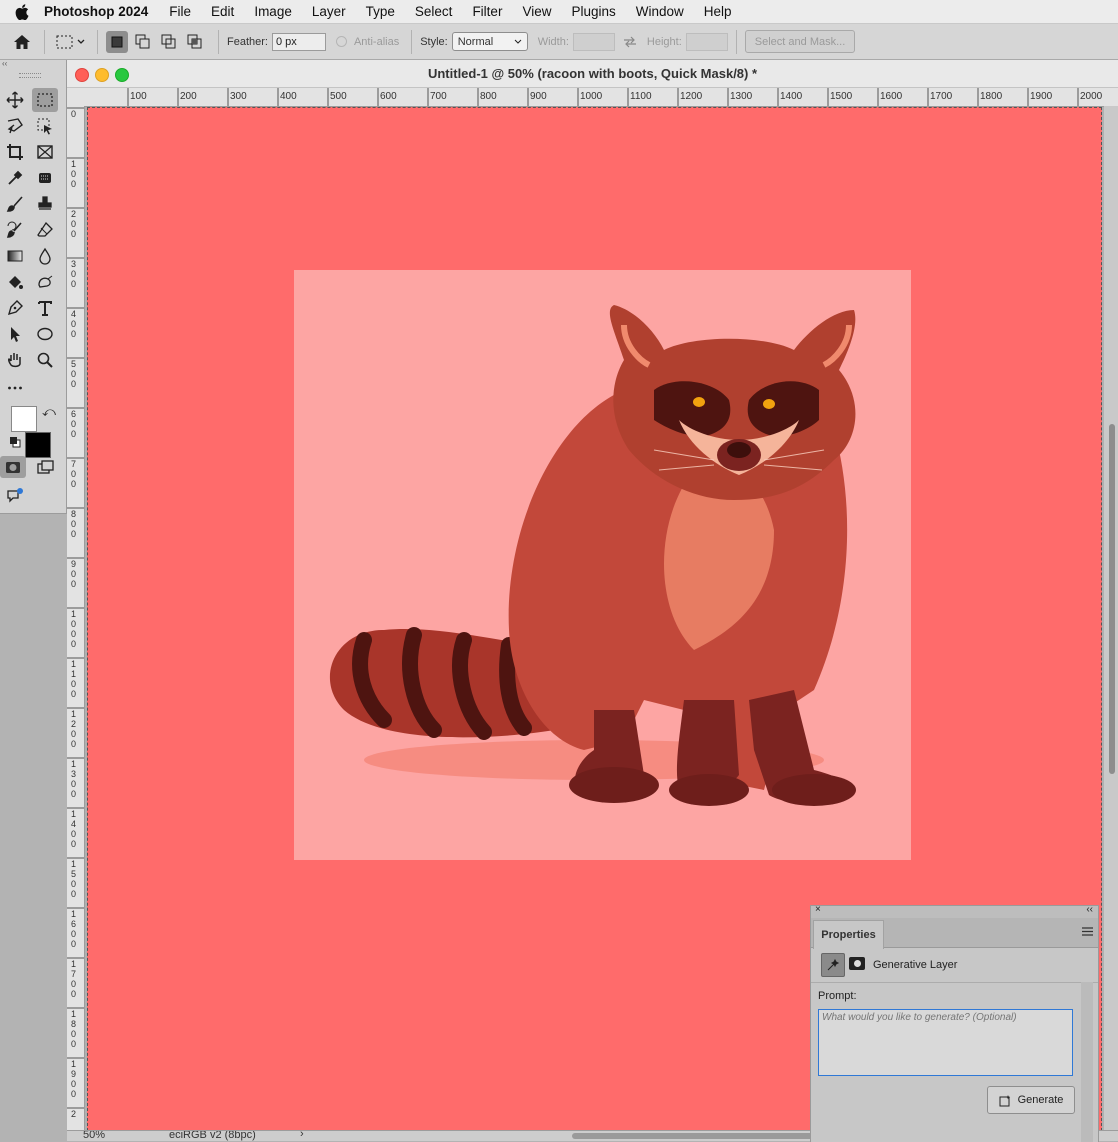  What do you see at coordinates (945, 1042) in the screenshot?
I see `prompt-input` at bounding box center [945, 1042].